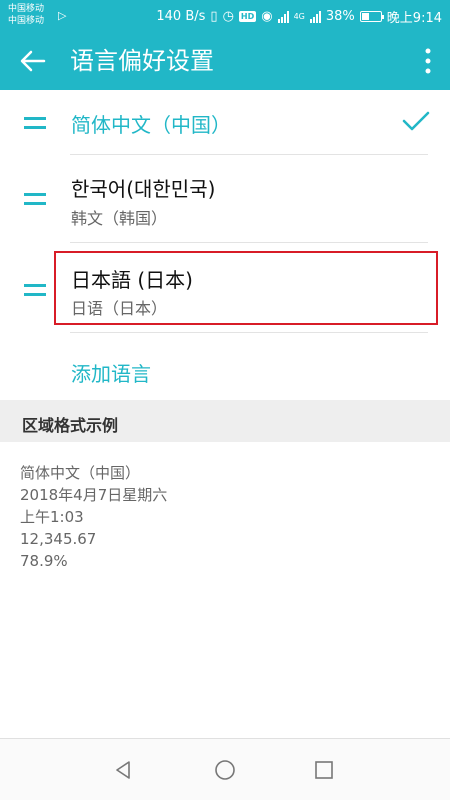 Image resolution: width=450 pixels, height=800 pixels. Describe the element at coordinates (111, 372) in the screenshot. I see `add-language-button: 添加语言` at that location.